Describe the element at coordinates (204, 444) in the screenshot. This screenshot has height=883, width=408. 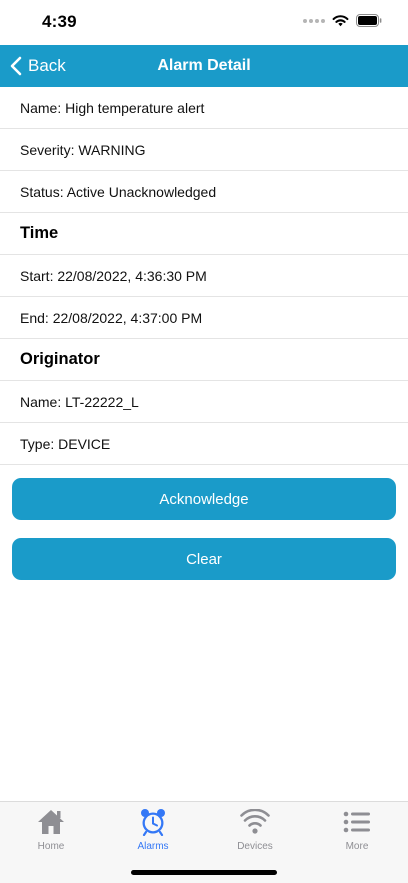
I see `originator-type-row: Type: DEVICE` at that location.